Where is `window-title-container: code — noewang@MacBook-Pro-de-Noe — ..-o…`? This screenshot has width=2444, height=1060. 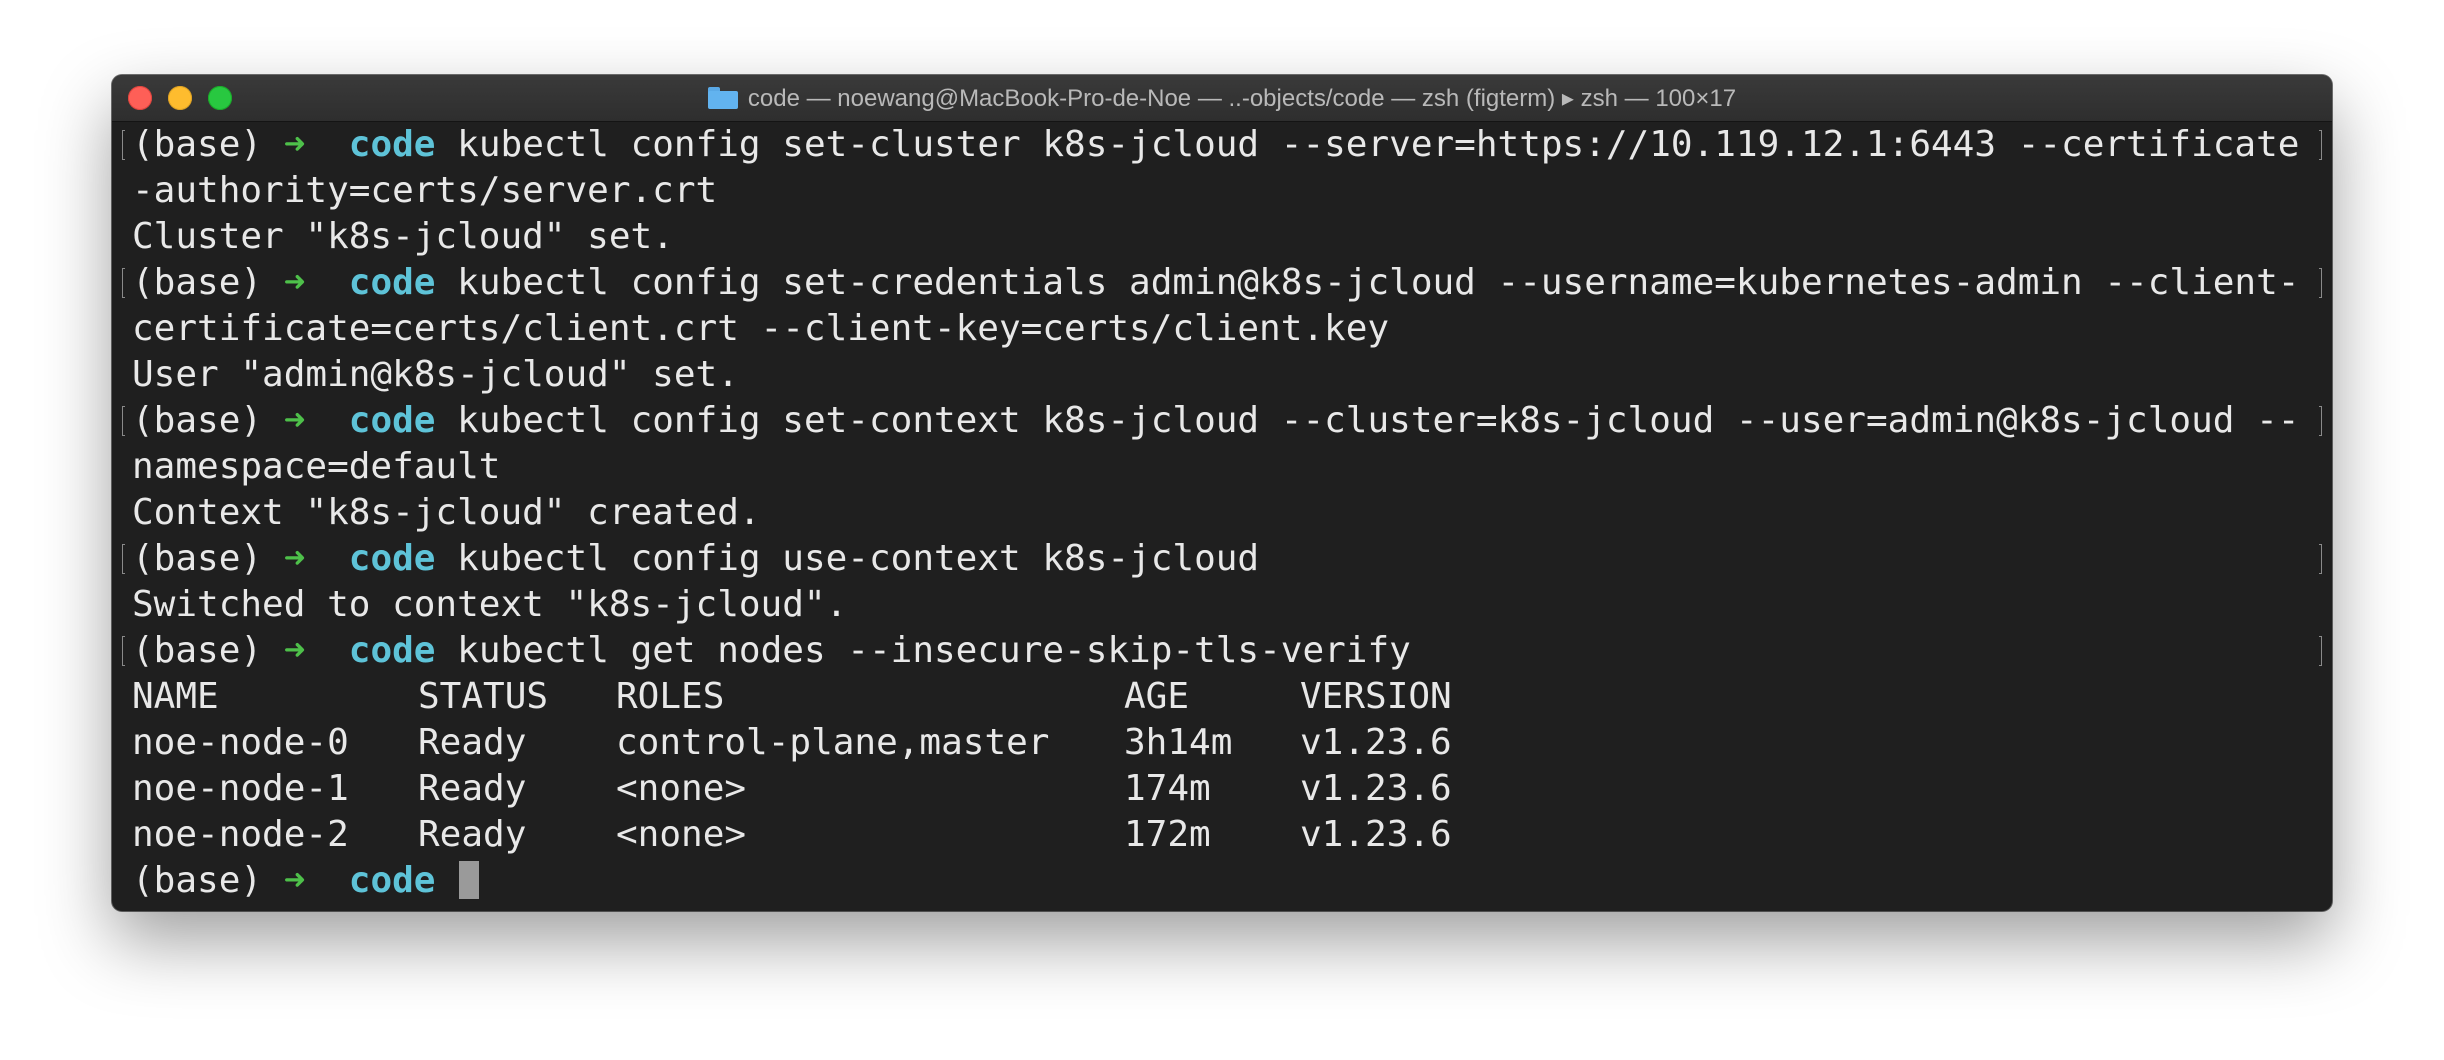 window-title-container: code — noewang@MacBook-Pro-de-Noe — ..-o… is located at coordinates (1222, 98).